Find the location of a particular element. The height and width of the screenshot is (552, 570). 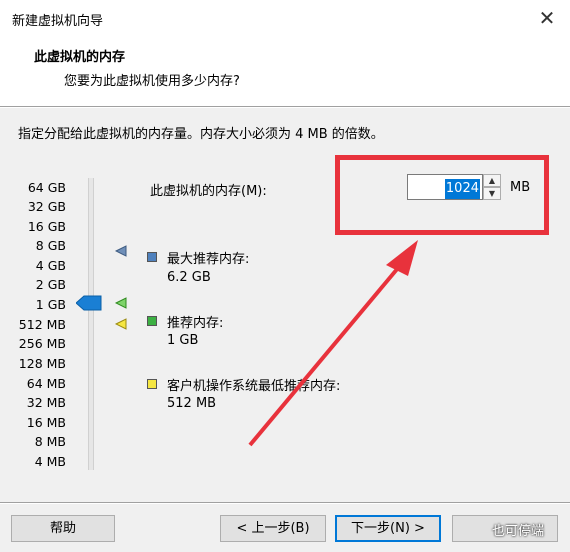

header-divider-highlight is located at coordinates (285, 107).